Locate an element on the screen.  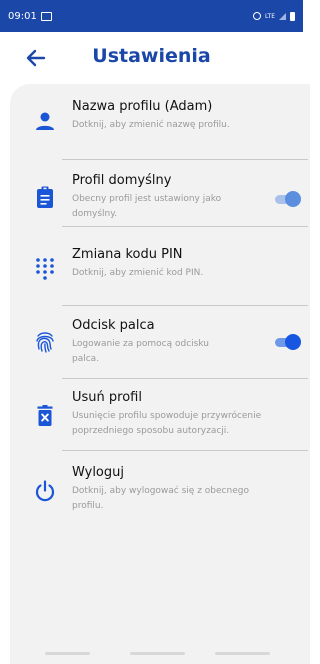
item-title: Zmiana kodu PIN is located at coordinates (127, 254).